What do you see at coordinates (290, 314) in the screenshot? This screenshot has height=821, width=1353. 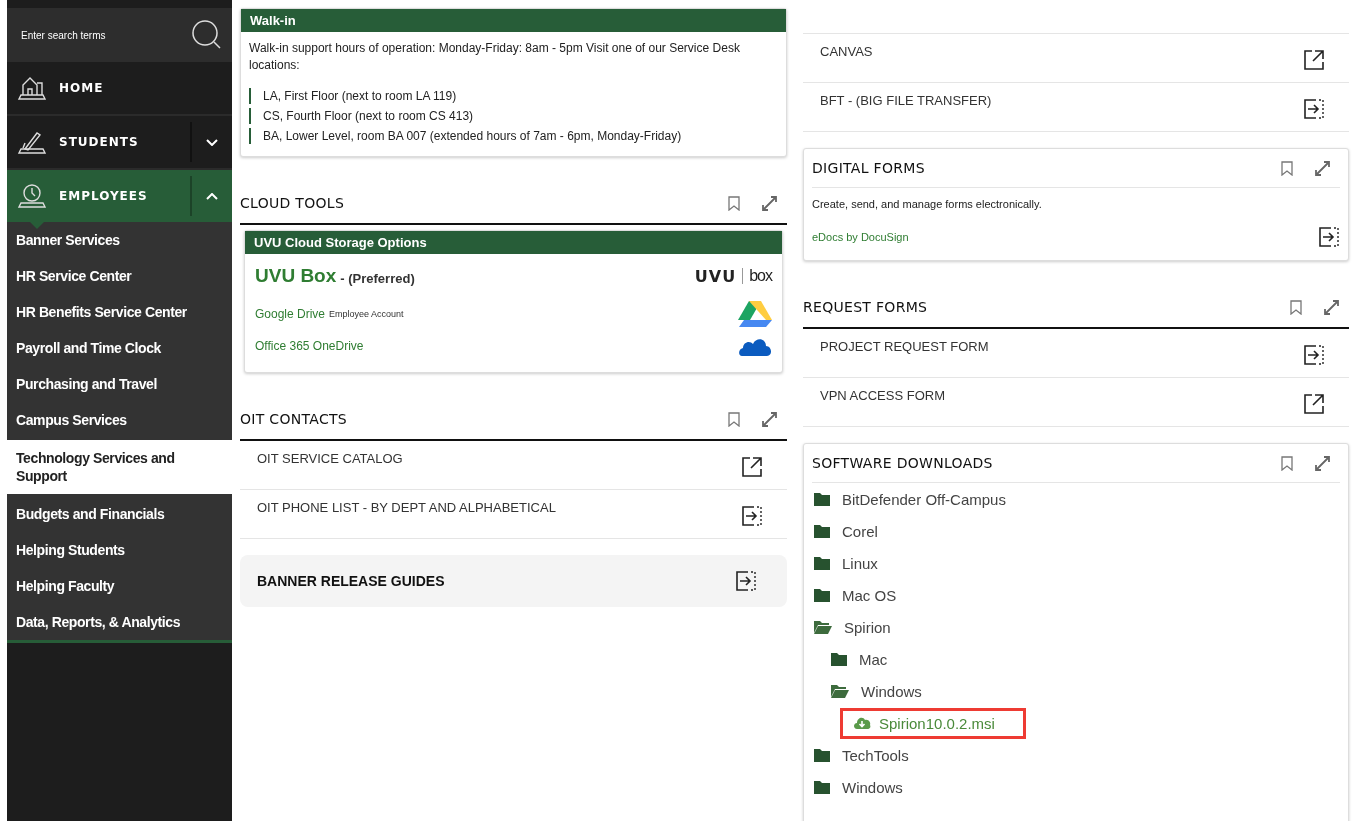 I see `link: Google Drive` at bounding box center [290, 314].